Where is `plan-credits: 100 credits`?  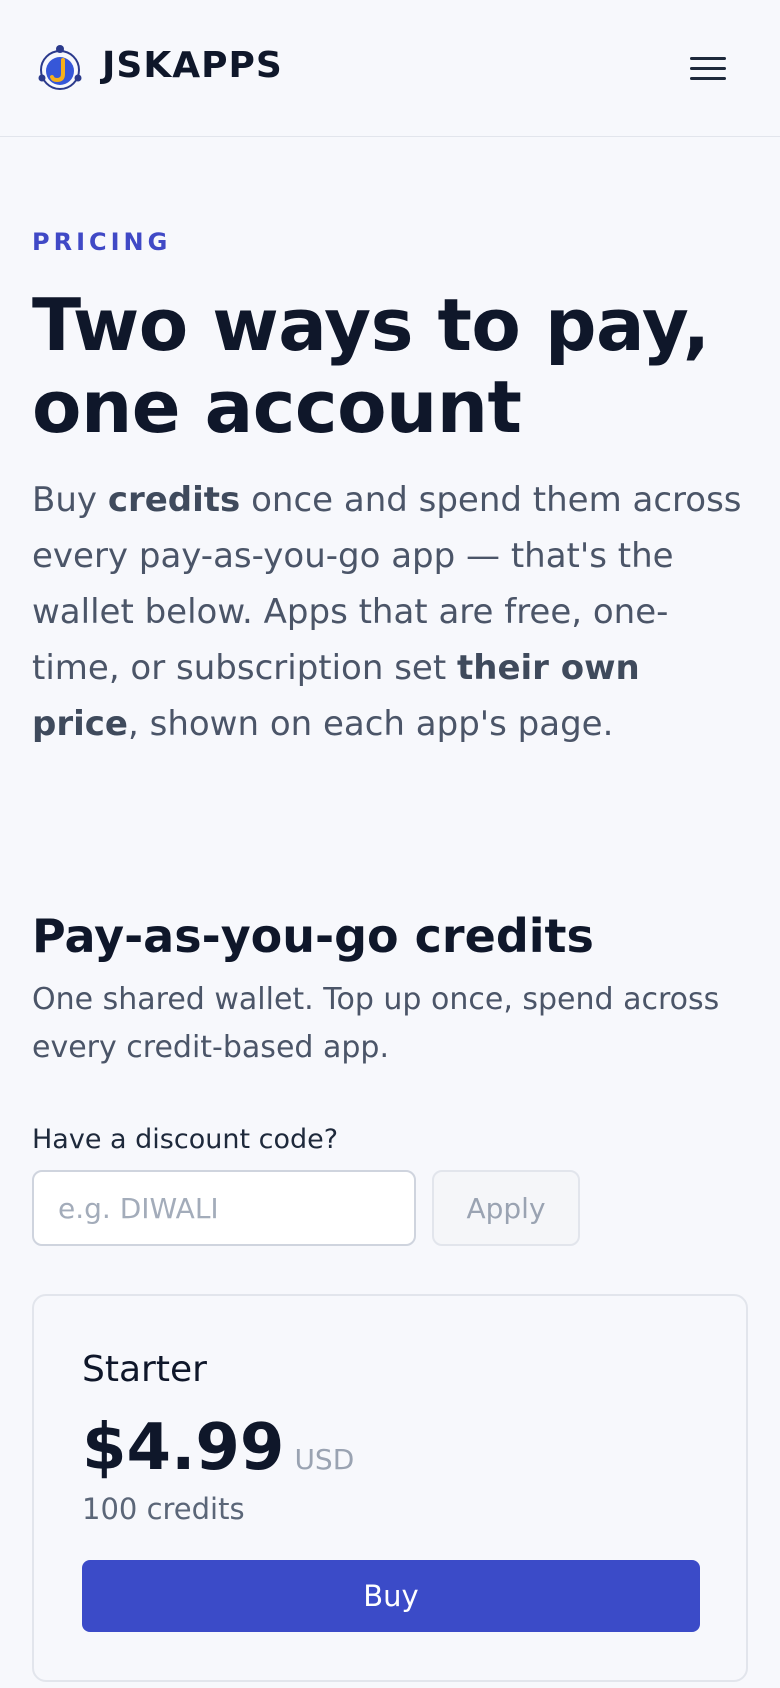
plan-credits: 100 credits is located at coordinates (163, 1509).